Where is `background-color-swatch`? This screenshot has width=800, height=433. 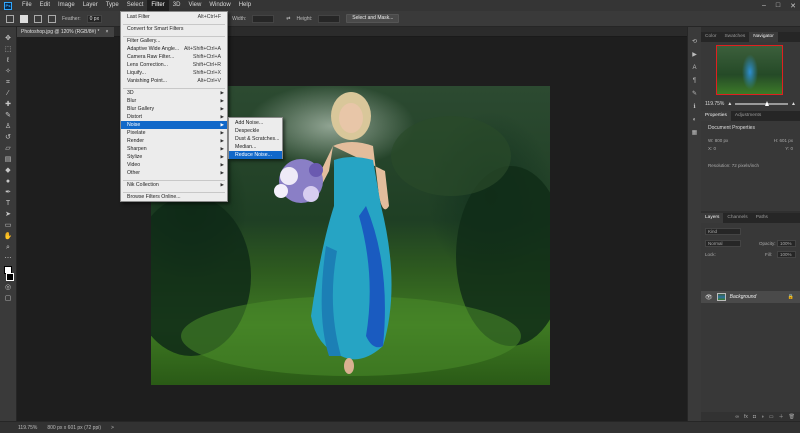
background-color-swatch is located at coordinates (10, 277).